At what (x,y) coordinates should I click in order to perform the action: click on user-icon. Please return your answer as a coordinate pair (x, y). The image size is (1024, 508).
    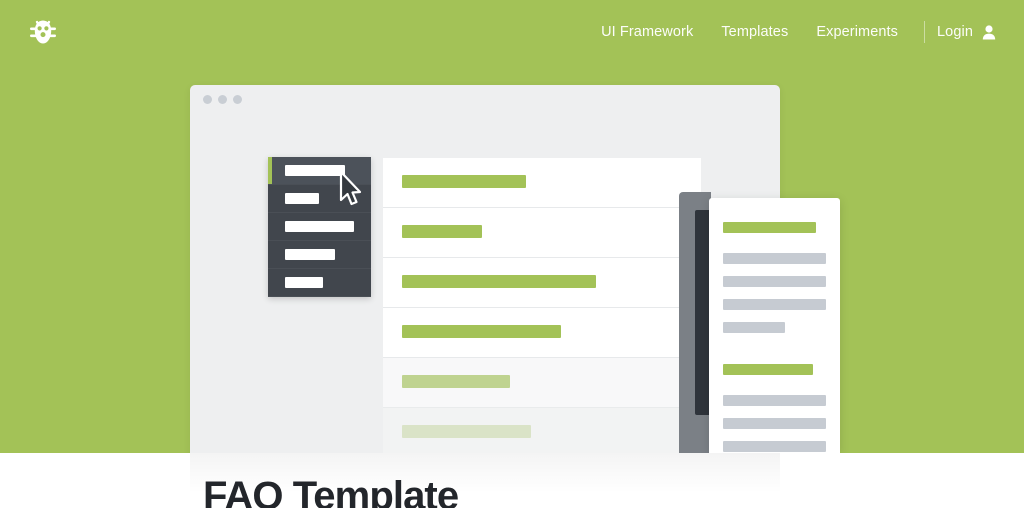
    Looking at the image, I should click on (989, 32).